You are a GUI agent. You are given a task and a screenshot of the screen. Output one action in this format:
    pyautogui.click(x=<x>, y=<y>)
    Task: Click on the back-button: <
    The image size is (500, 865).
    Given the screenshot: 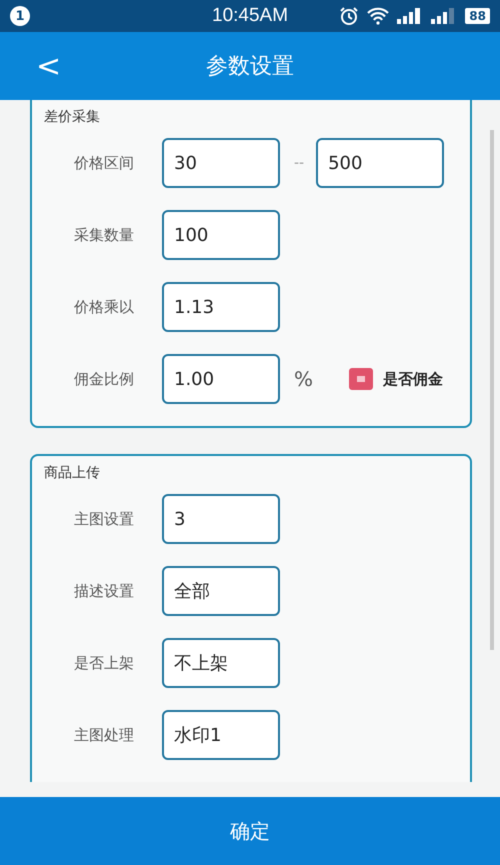 What is the action you would take?
    pyautogui.click(x=49, y=66)
    